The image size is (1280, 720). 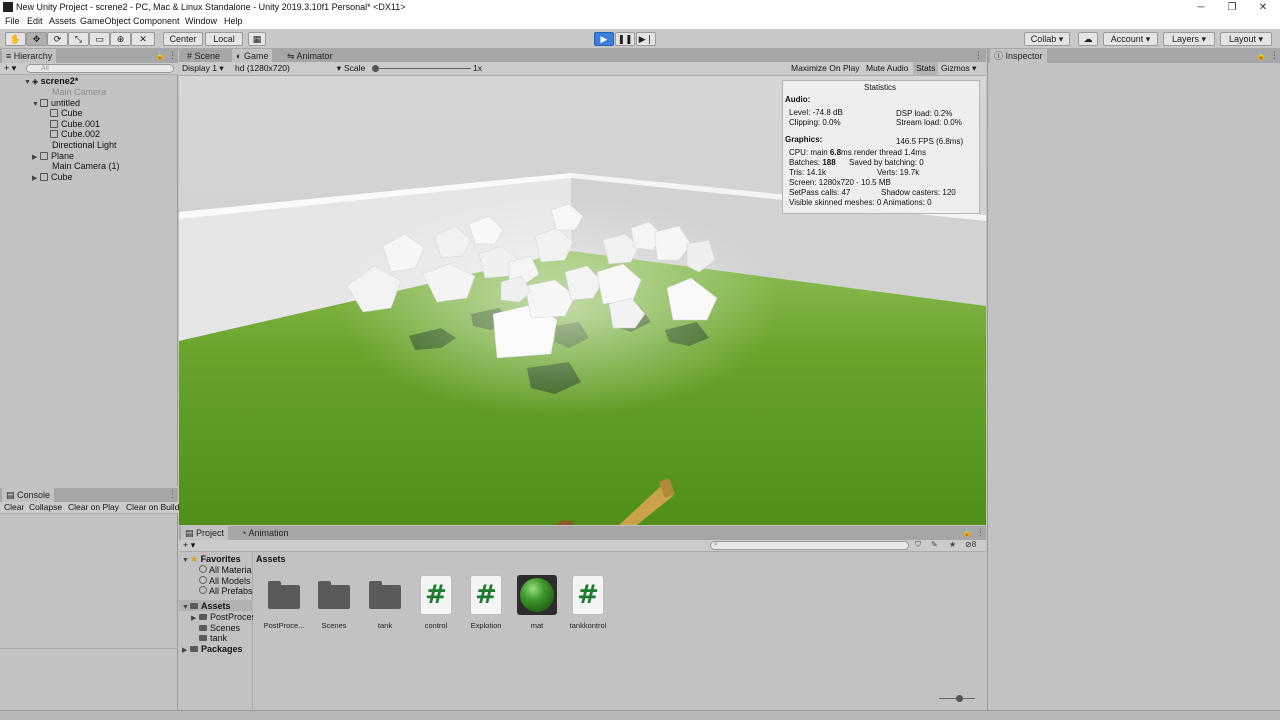 I want to click on close-button: ✕, so click(x=1263, y=7).